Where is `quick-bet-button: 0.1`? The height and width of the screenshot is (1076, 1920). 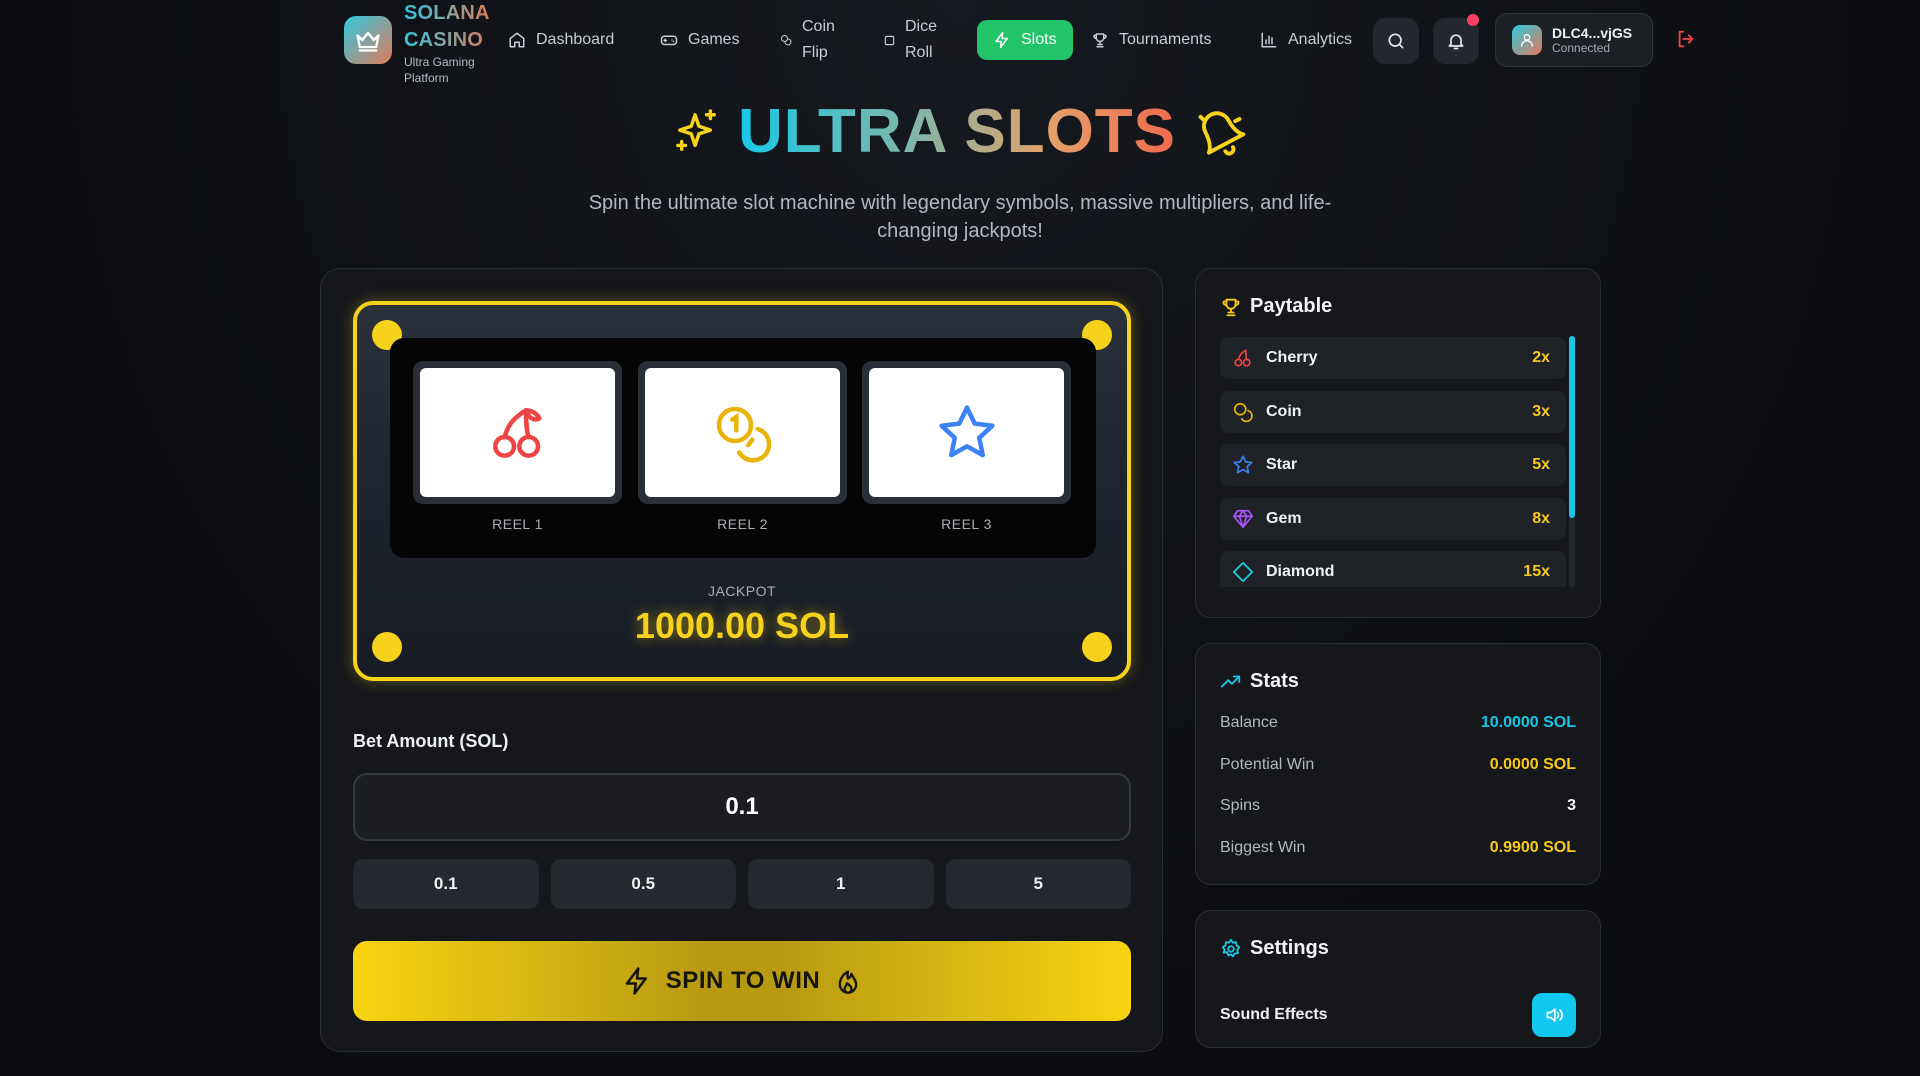
quick-bet-button: 0.1 is located at coordinates (446, 884).